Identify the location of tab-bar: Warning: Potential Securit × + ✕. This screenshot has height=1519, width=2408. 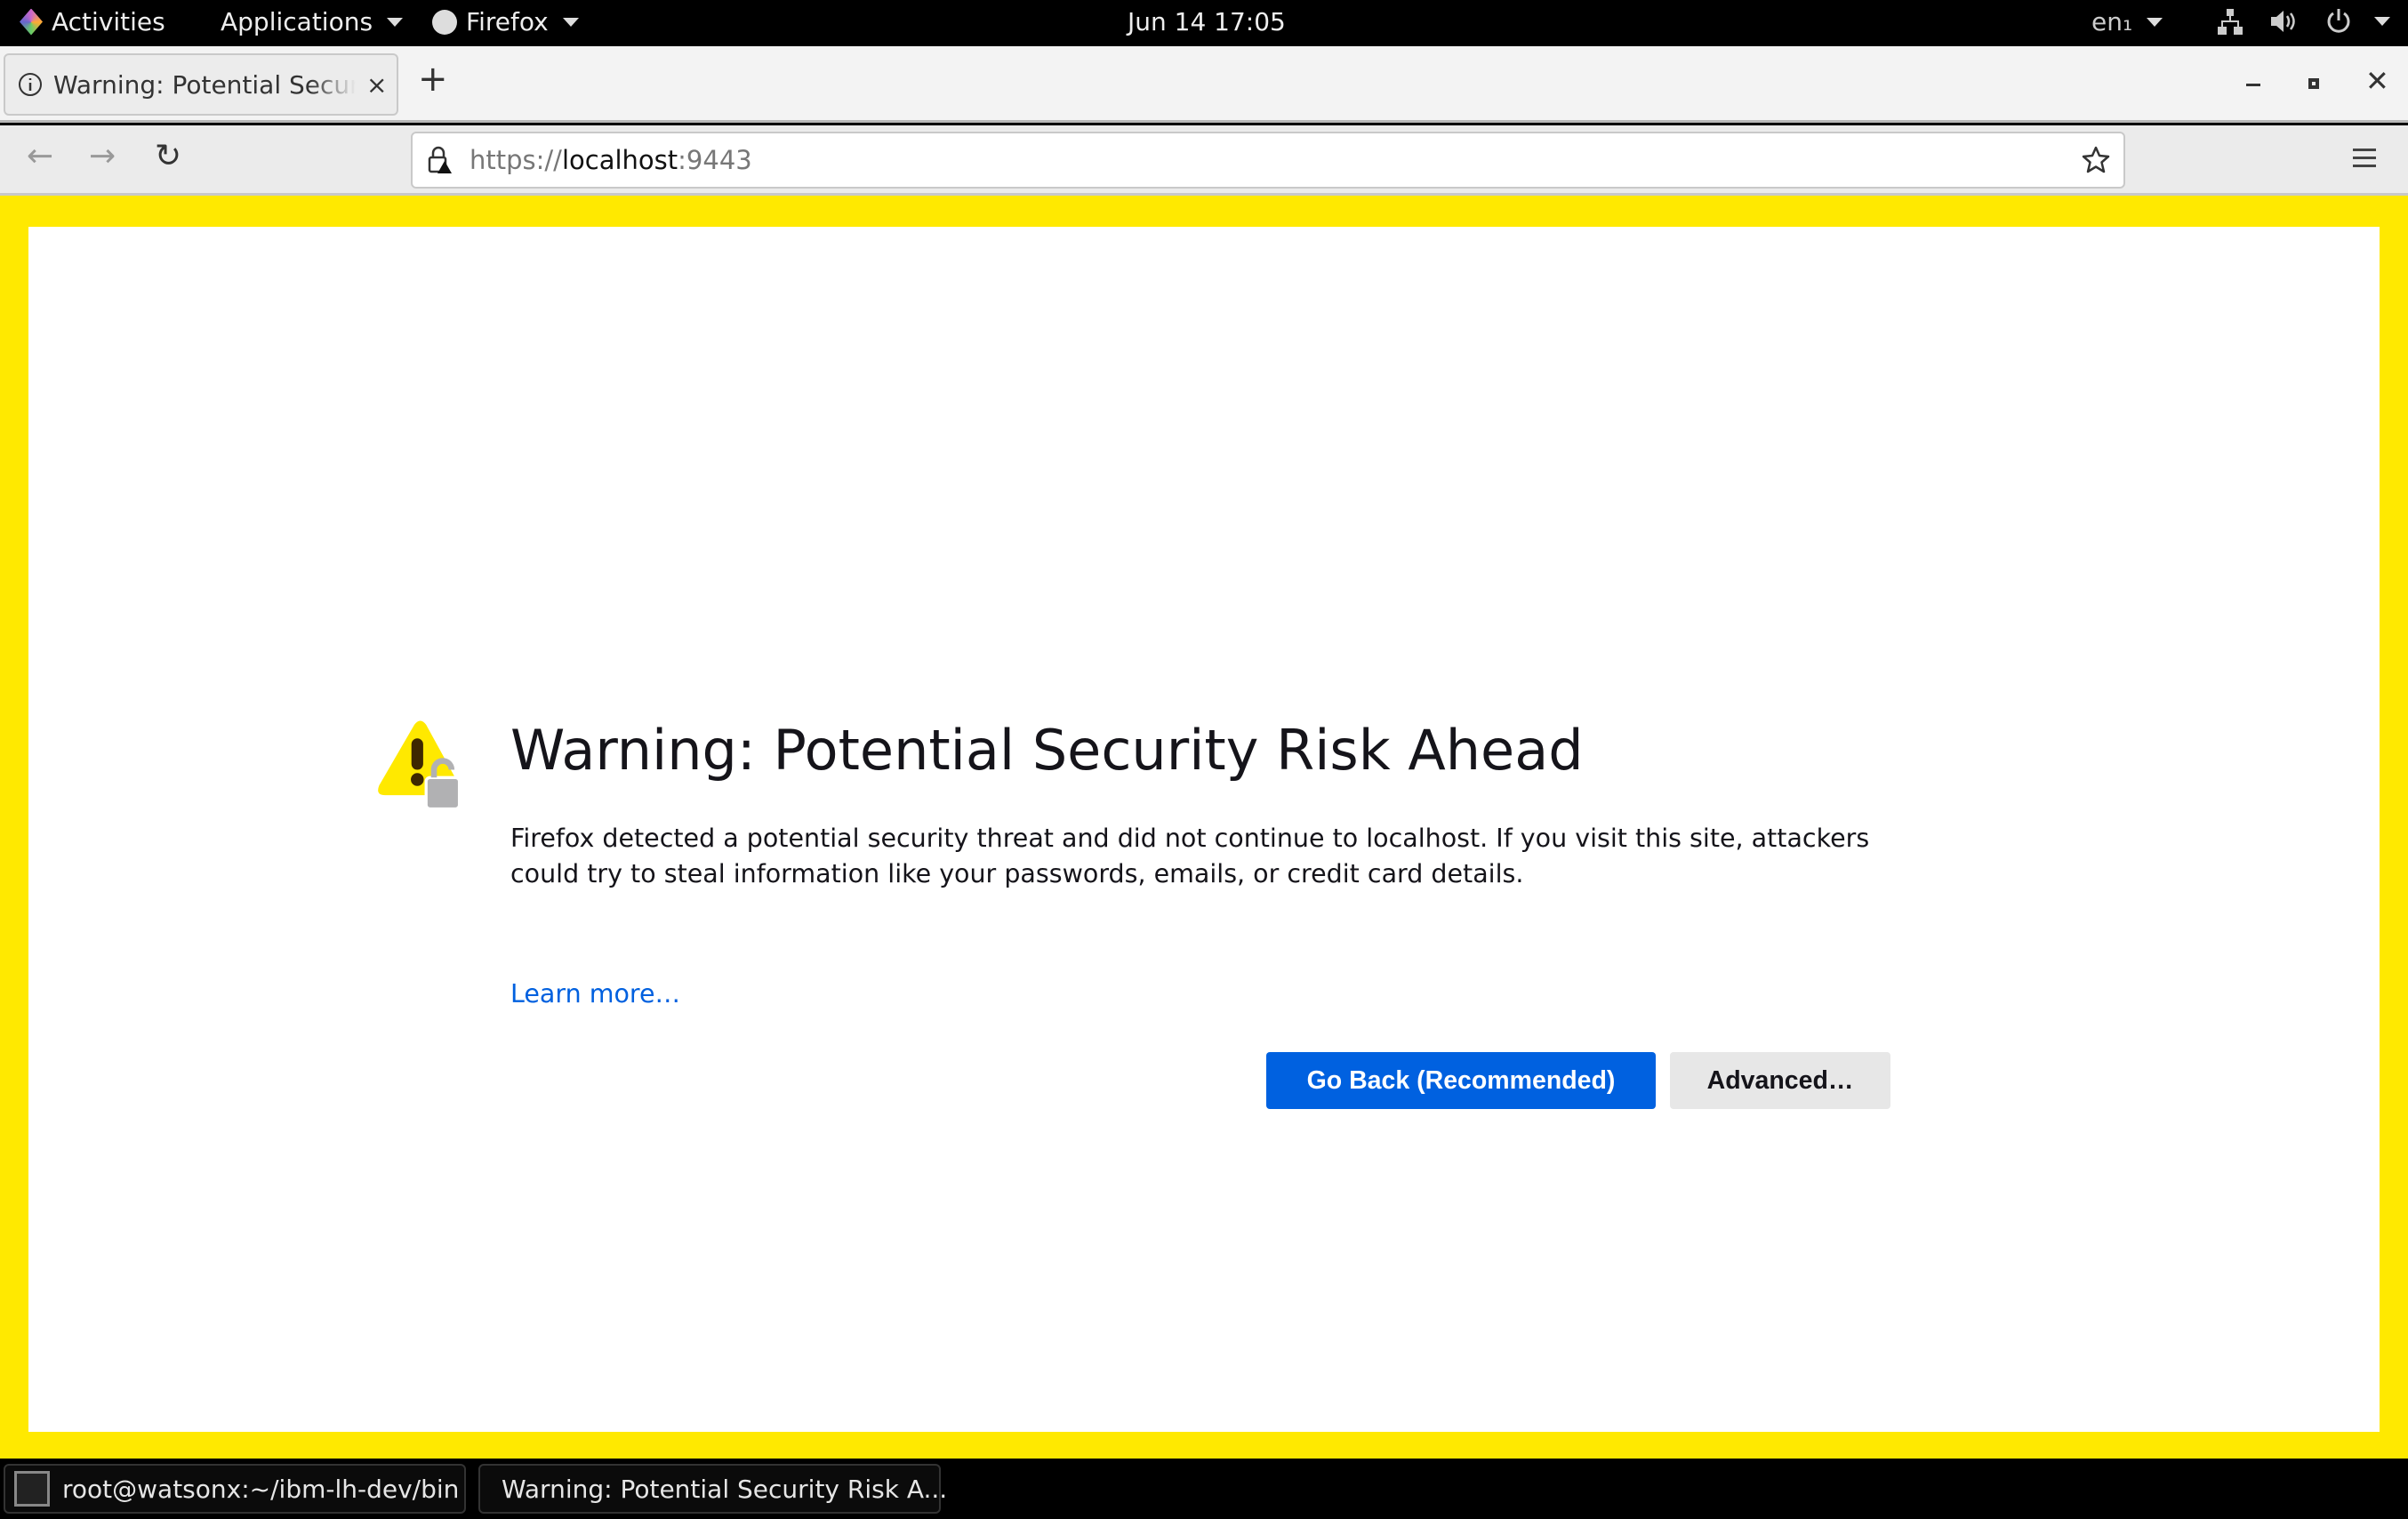
(1204, 84).